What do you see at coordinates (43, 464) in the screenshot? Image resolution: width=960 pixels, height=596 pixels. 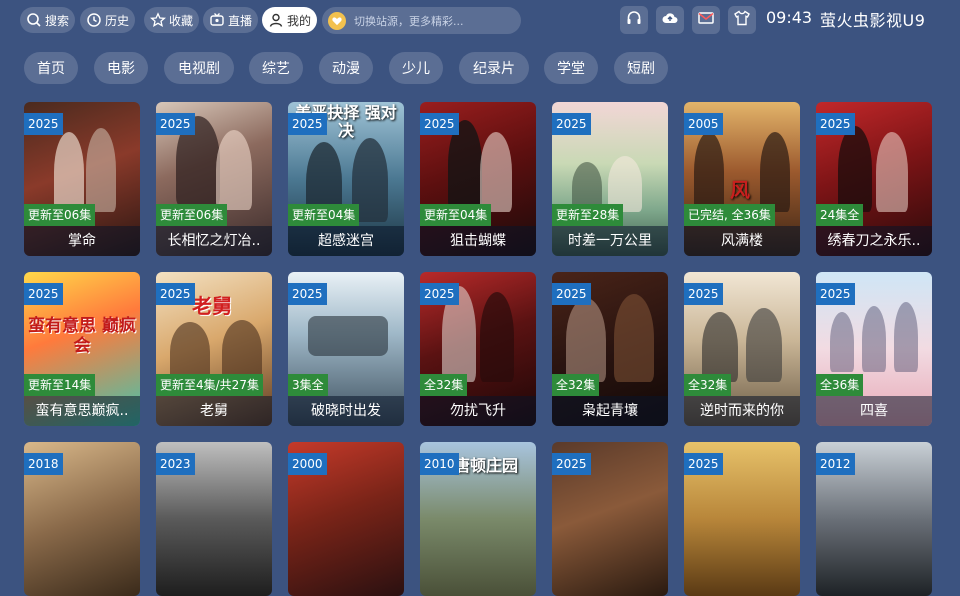 I see `year-badge: 2018` at bounding box center [43, 464].